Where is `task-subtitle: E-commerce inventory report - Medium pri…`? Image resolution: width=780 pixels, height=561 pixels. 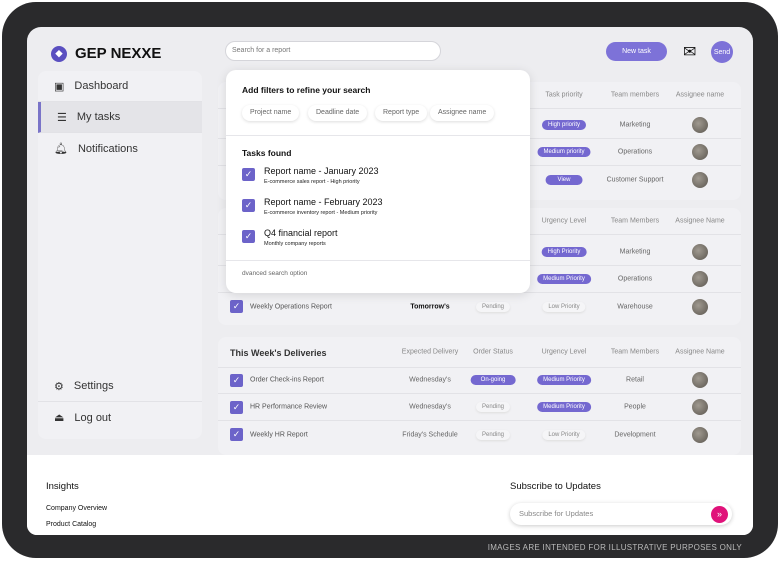
task-subtitle: E-commerce inventory report - Medium pri… is located at coordinates (321, 213).